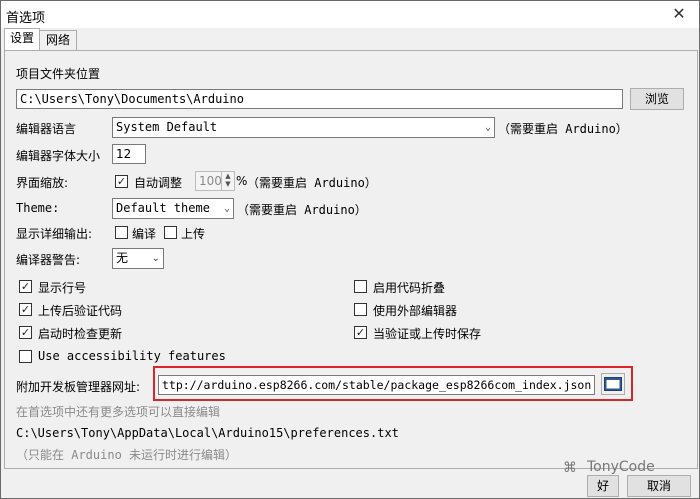  I want to click on accessibility-checkbox, so click(25, 356).